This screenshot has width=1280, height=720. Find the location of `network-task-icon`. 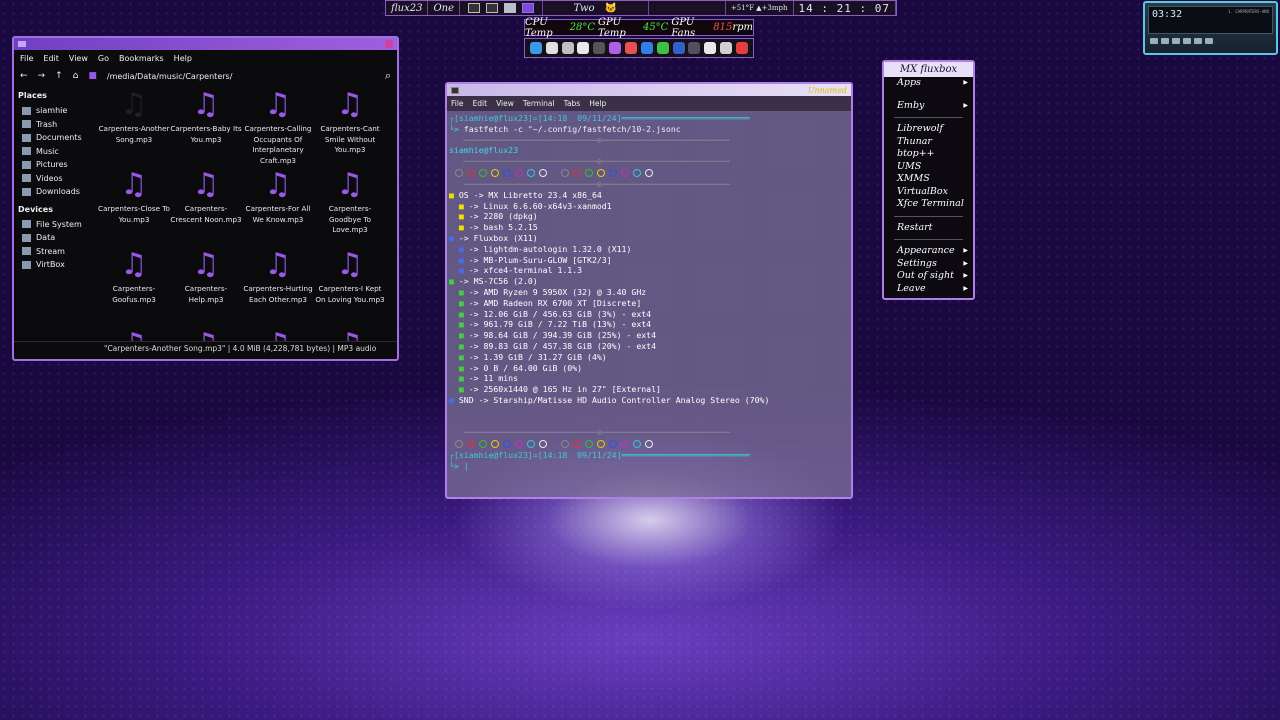

network-task-icon is located at coordinates (492, 8).